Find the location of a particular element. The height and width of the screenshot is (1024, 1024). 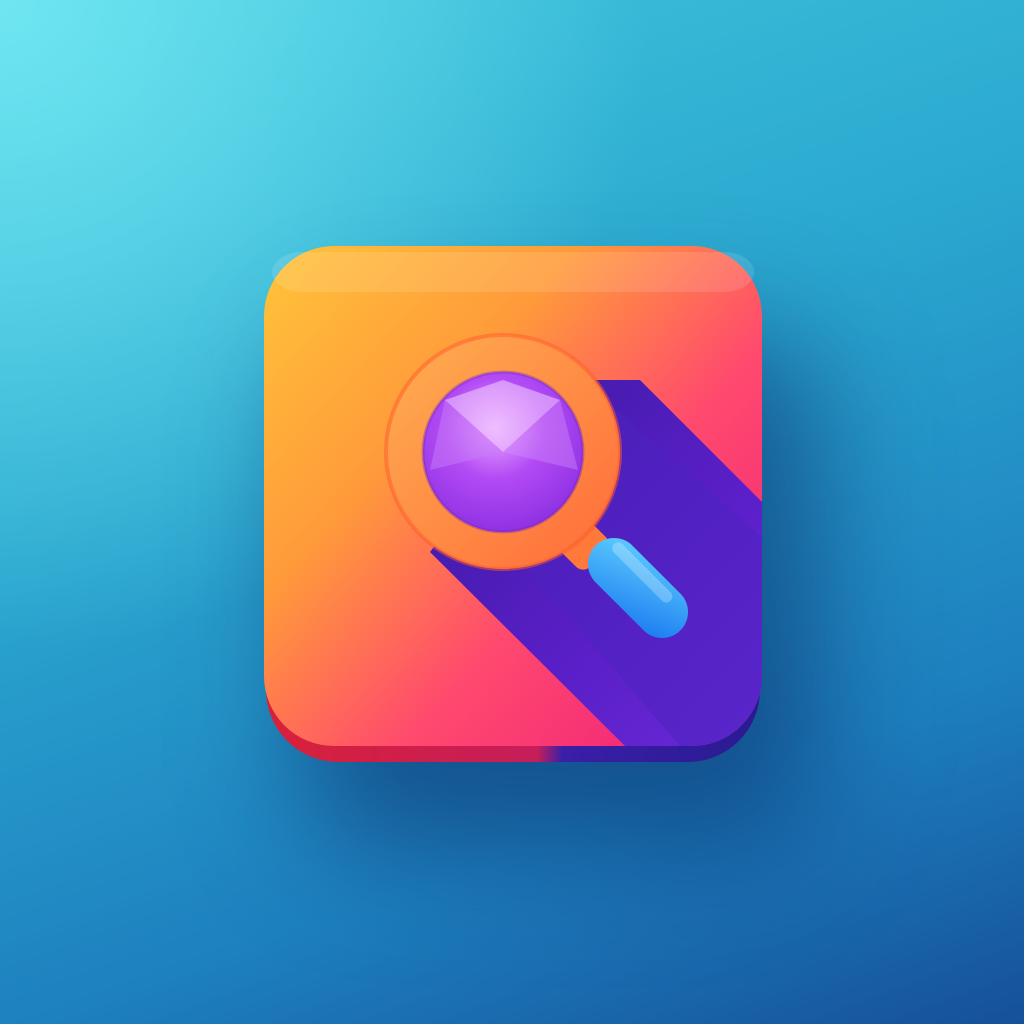

tile-highlight is located at coordinates (513, 272).